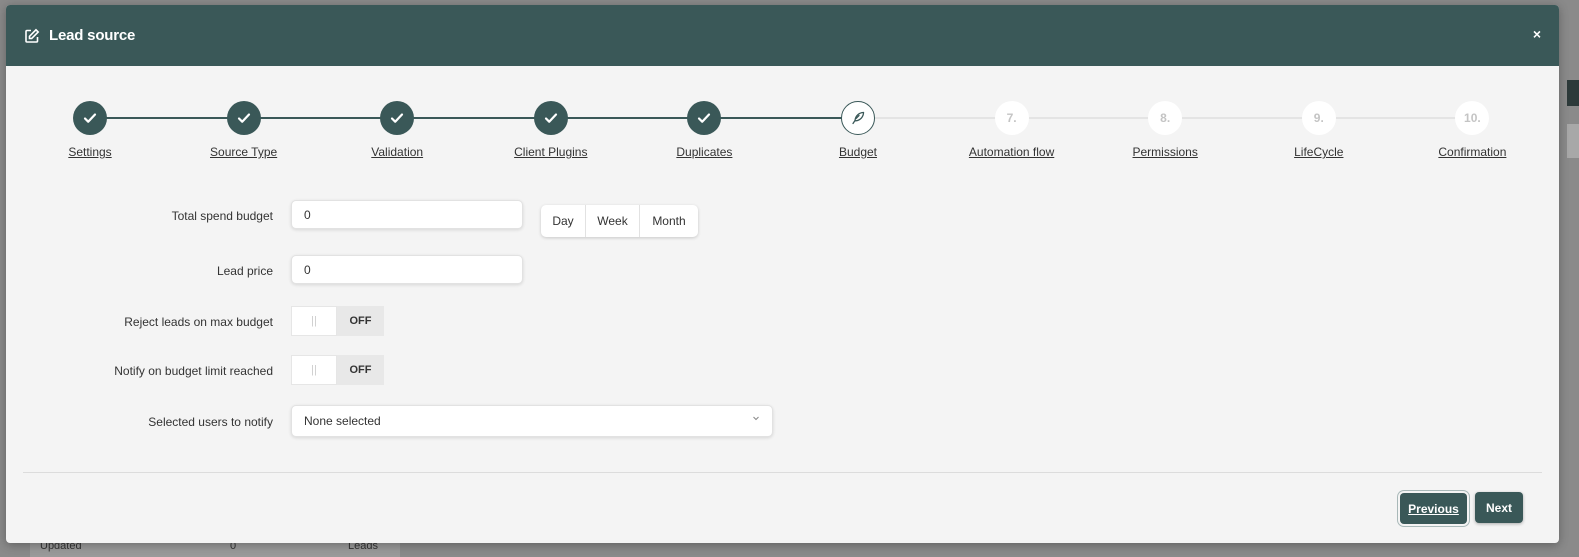 This screenshot has height=557, width=1579. Describe the element at coordinates (407, 269) in the screenshot. I see `lead-price-input` at that location.